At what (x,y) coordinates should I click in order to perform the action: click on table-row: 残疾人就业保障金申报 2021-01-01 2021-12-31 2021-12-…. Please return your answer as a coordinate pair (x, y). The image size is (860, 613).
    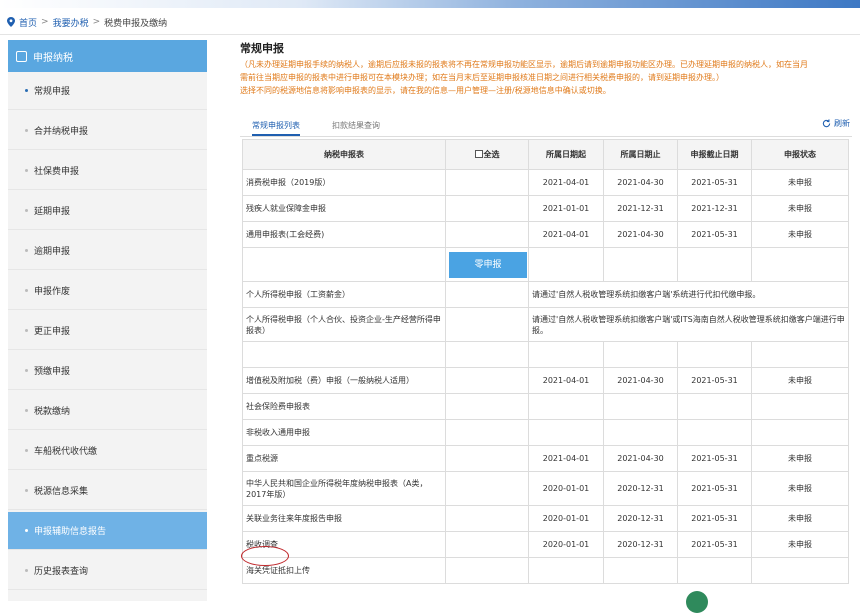
    Looking at the image, I should click on (545, 208).